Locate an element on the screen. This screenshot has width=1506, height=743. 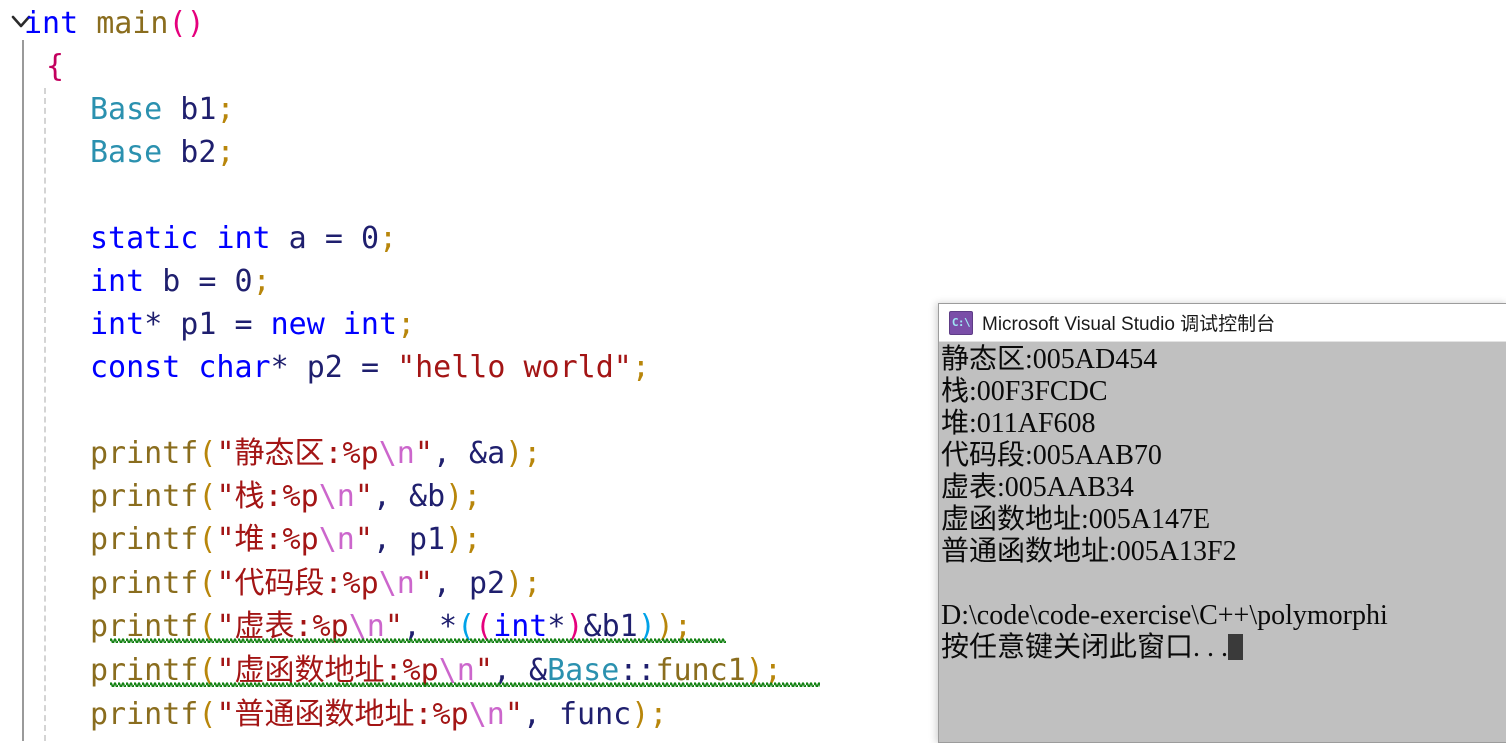
code-line: int main() is located at coordinates (102, 24).